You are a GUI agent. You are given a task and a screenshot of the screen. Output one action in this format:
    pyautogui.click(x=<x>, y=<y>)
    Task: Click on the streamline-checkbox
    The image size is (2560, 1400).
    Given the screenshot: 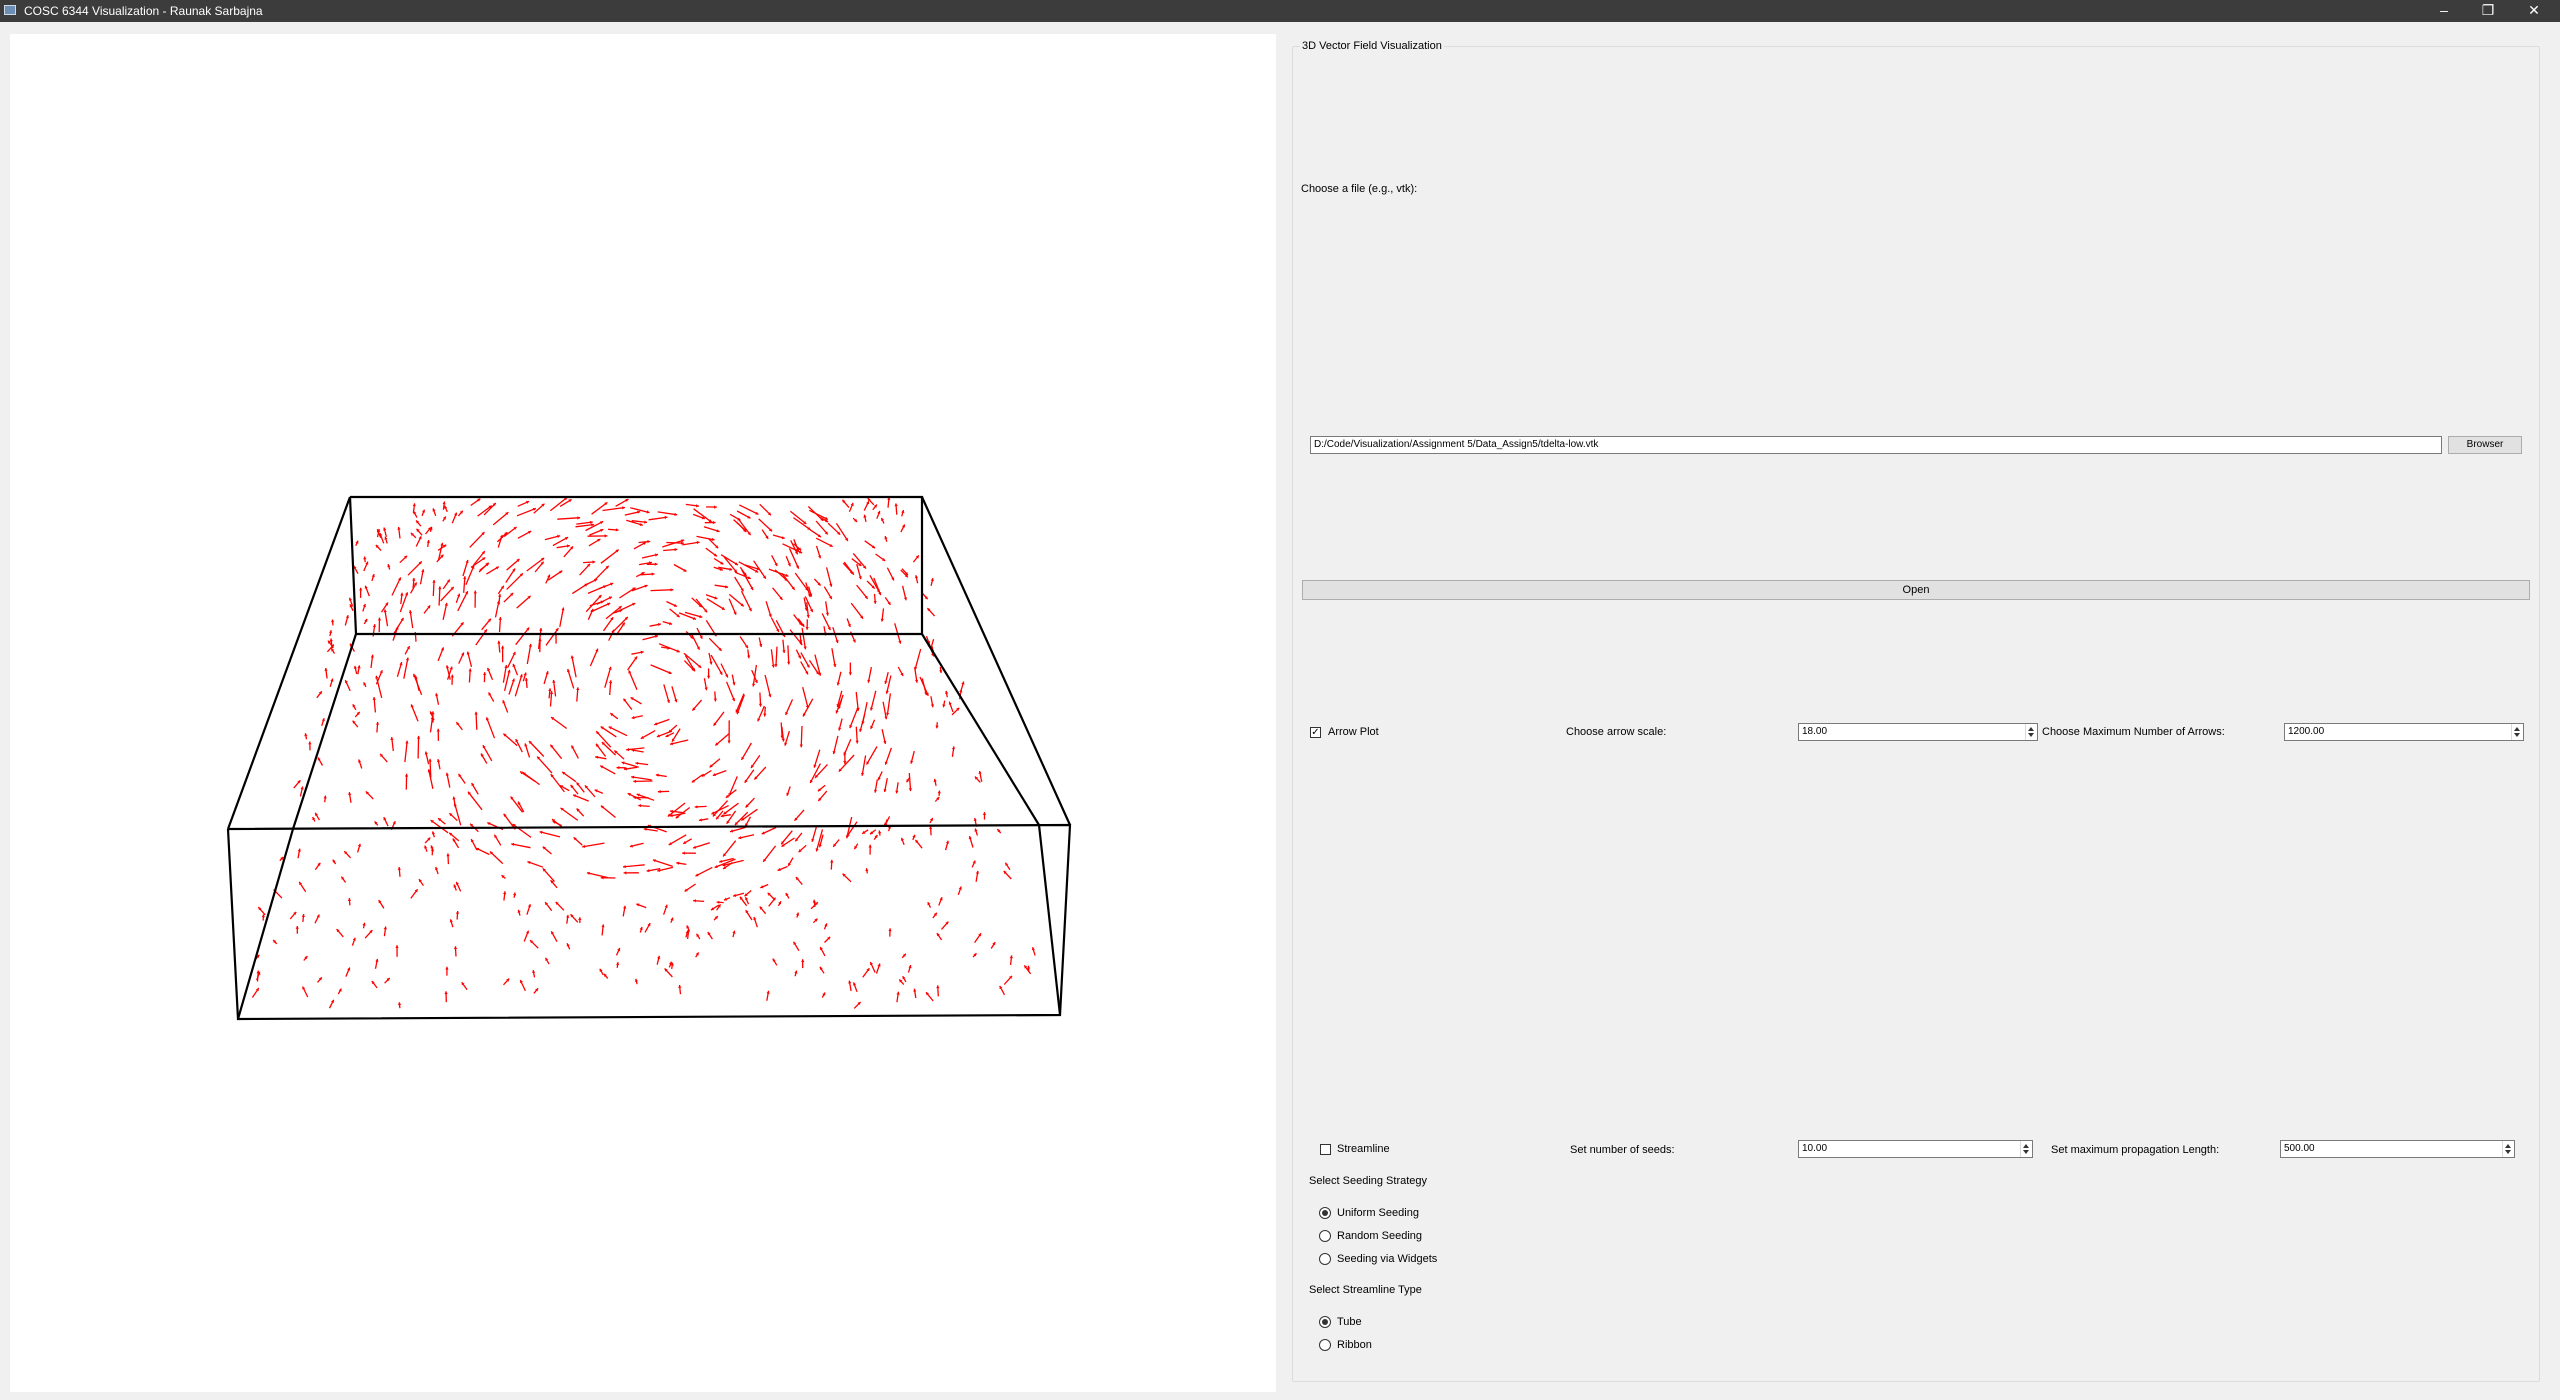 What is the action you would take?
    pyautogui.click(x=1325, y=1149)
    